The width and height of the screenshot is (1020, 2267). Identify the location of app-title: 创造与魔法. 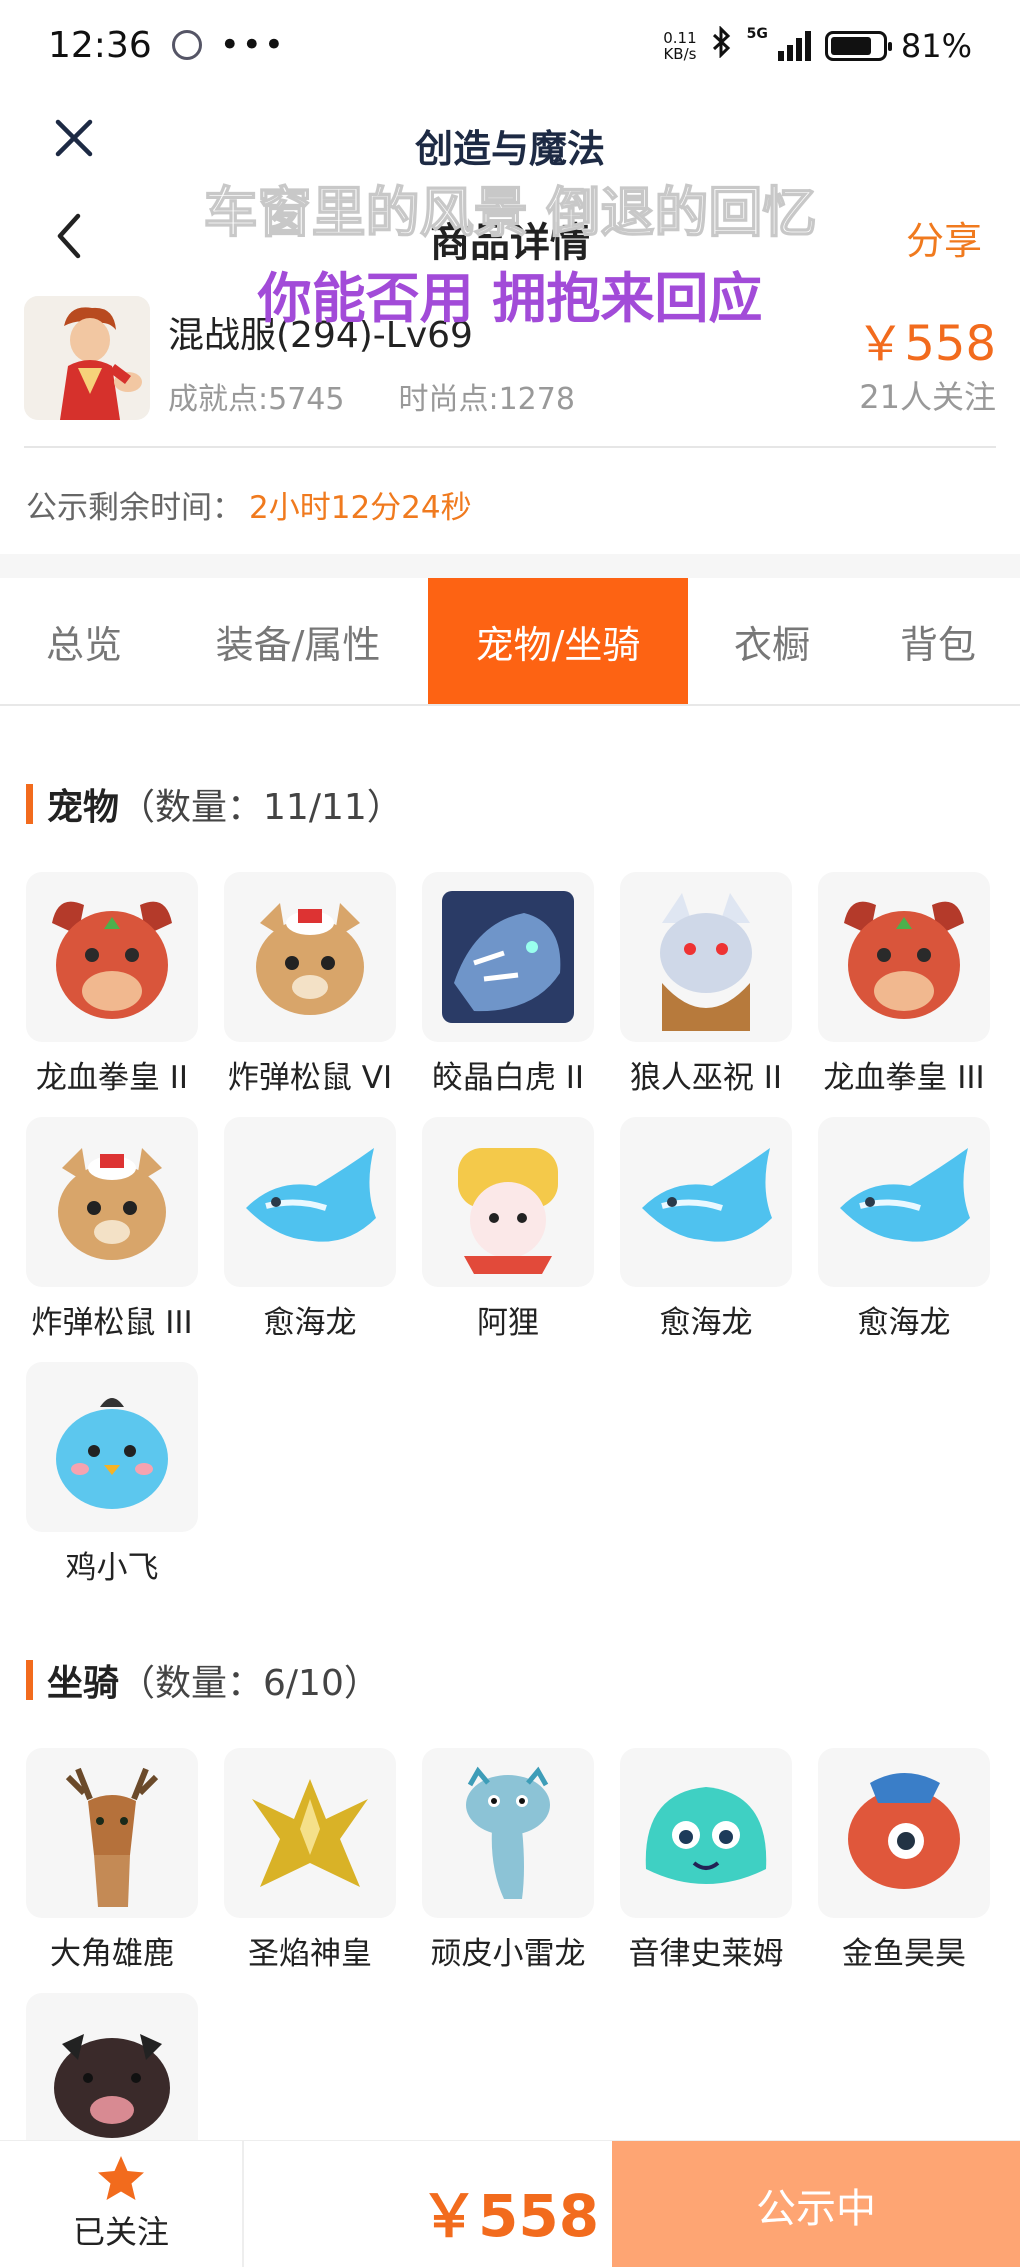
(509, 149).